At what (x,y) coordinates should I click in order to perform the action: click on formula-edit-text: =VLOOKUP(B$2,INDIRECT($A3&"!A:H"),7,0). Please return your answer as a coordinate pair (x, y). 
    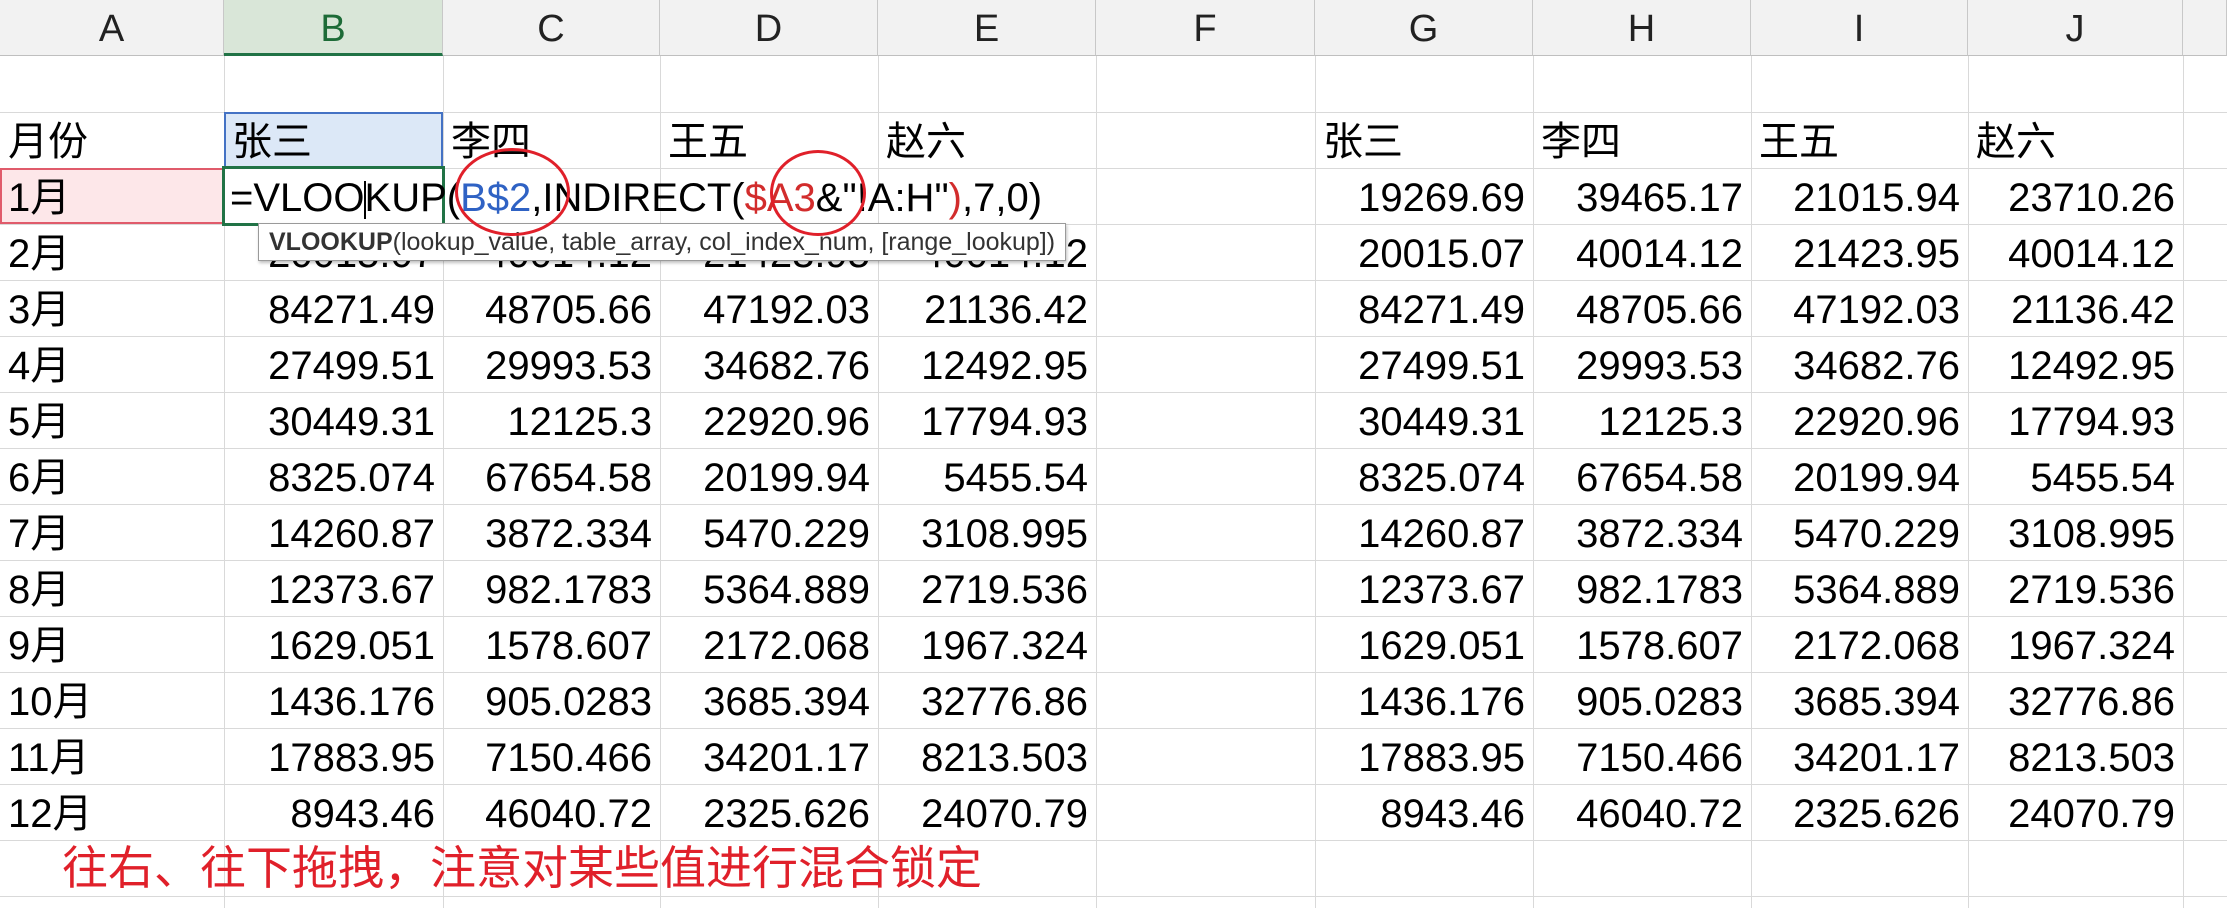
    Looking at the image, I should click on (636, 196).